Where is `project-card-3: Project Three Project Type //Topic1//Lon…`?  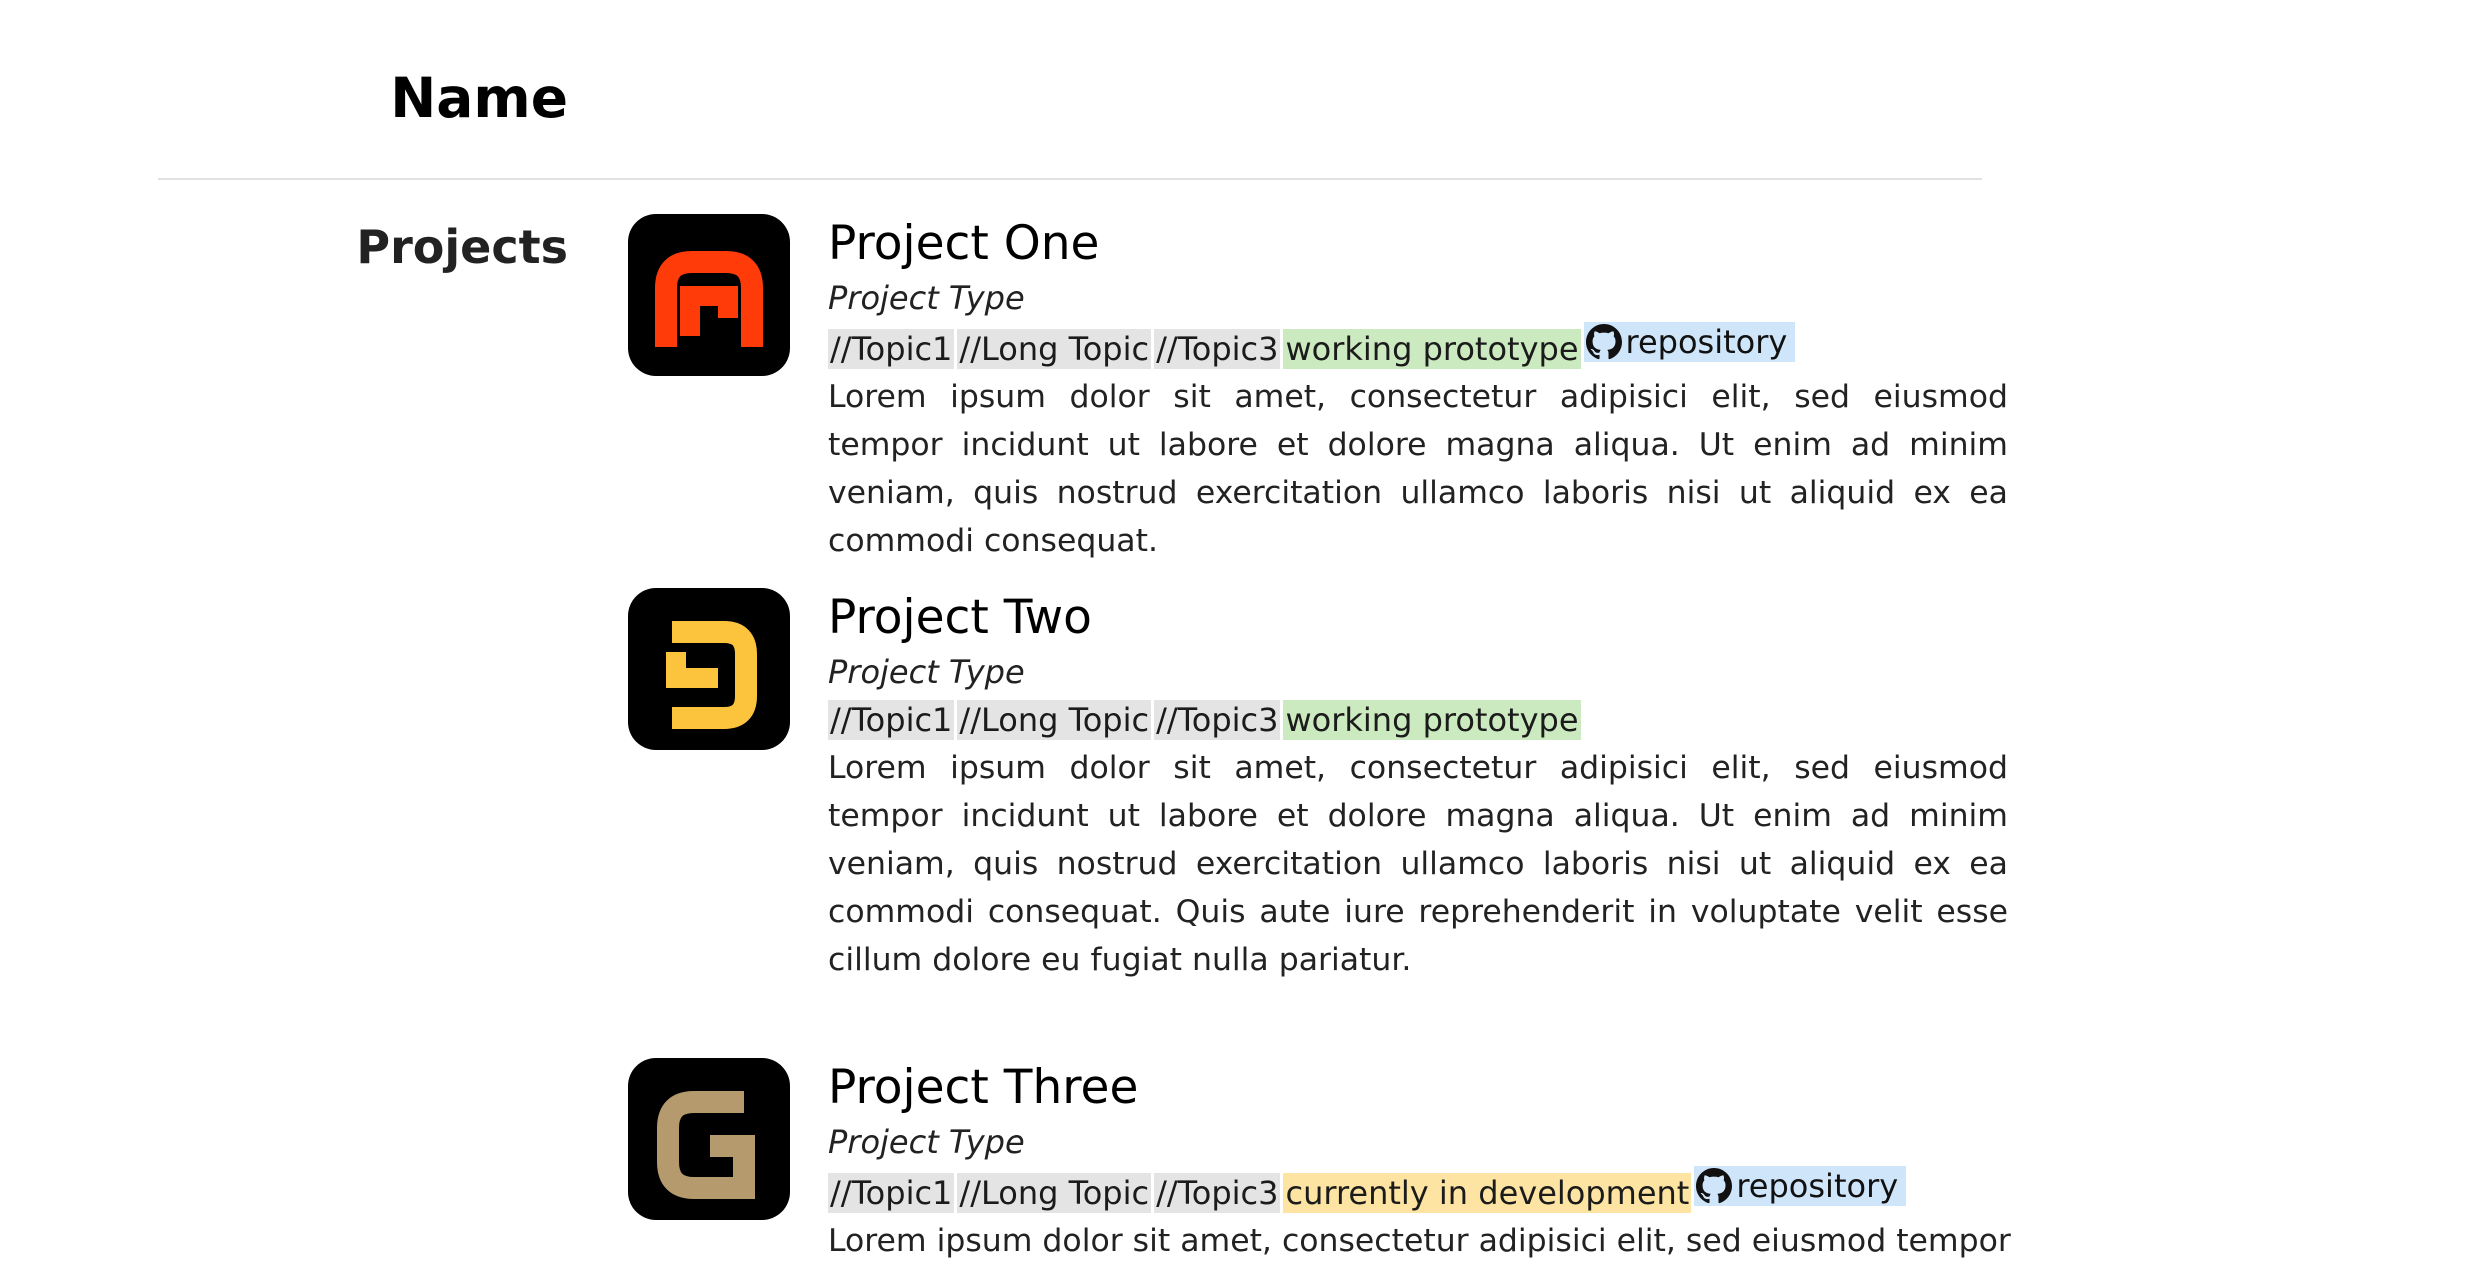 project-card-3: Project Three Project Type //Topic1//Lon… is located at coordinates (1319, 1158).